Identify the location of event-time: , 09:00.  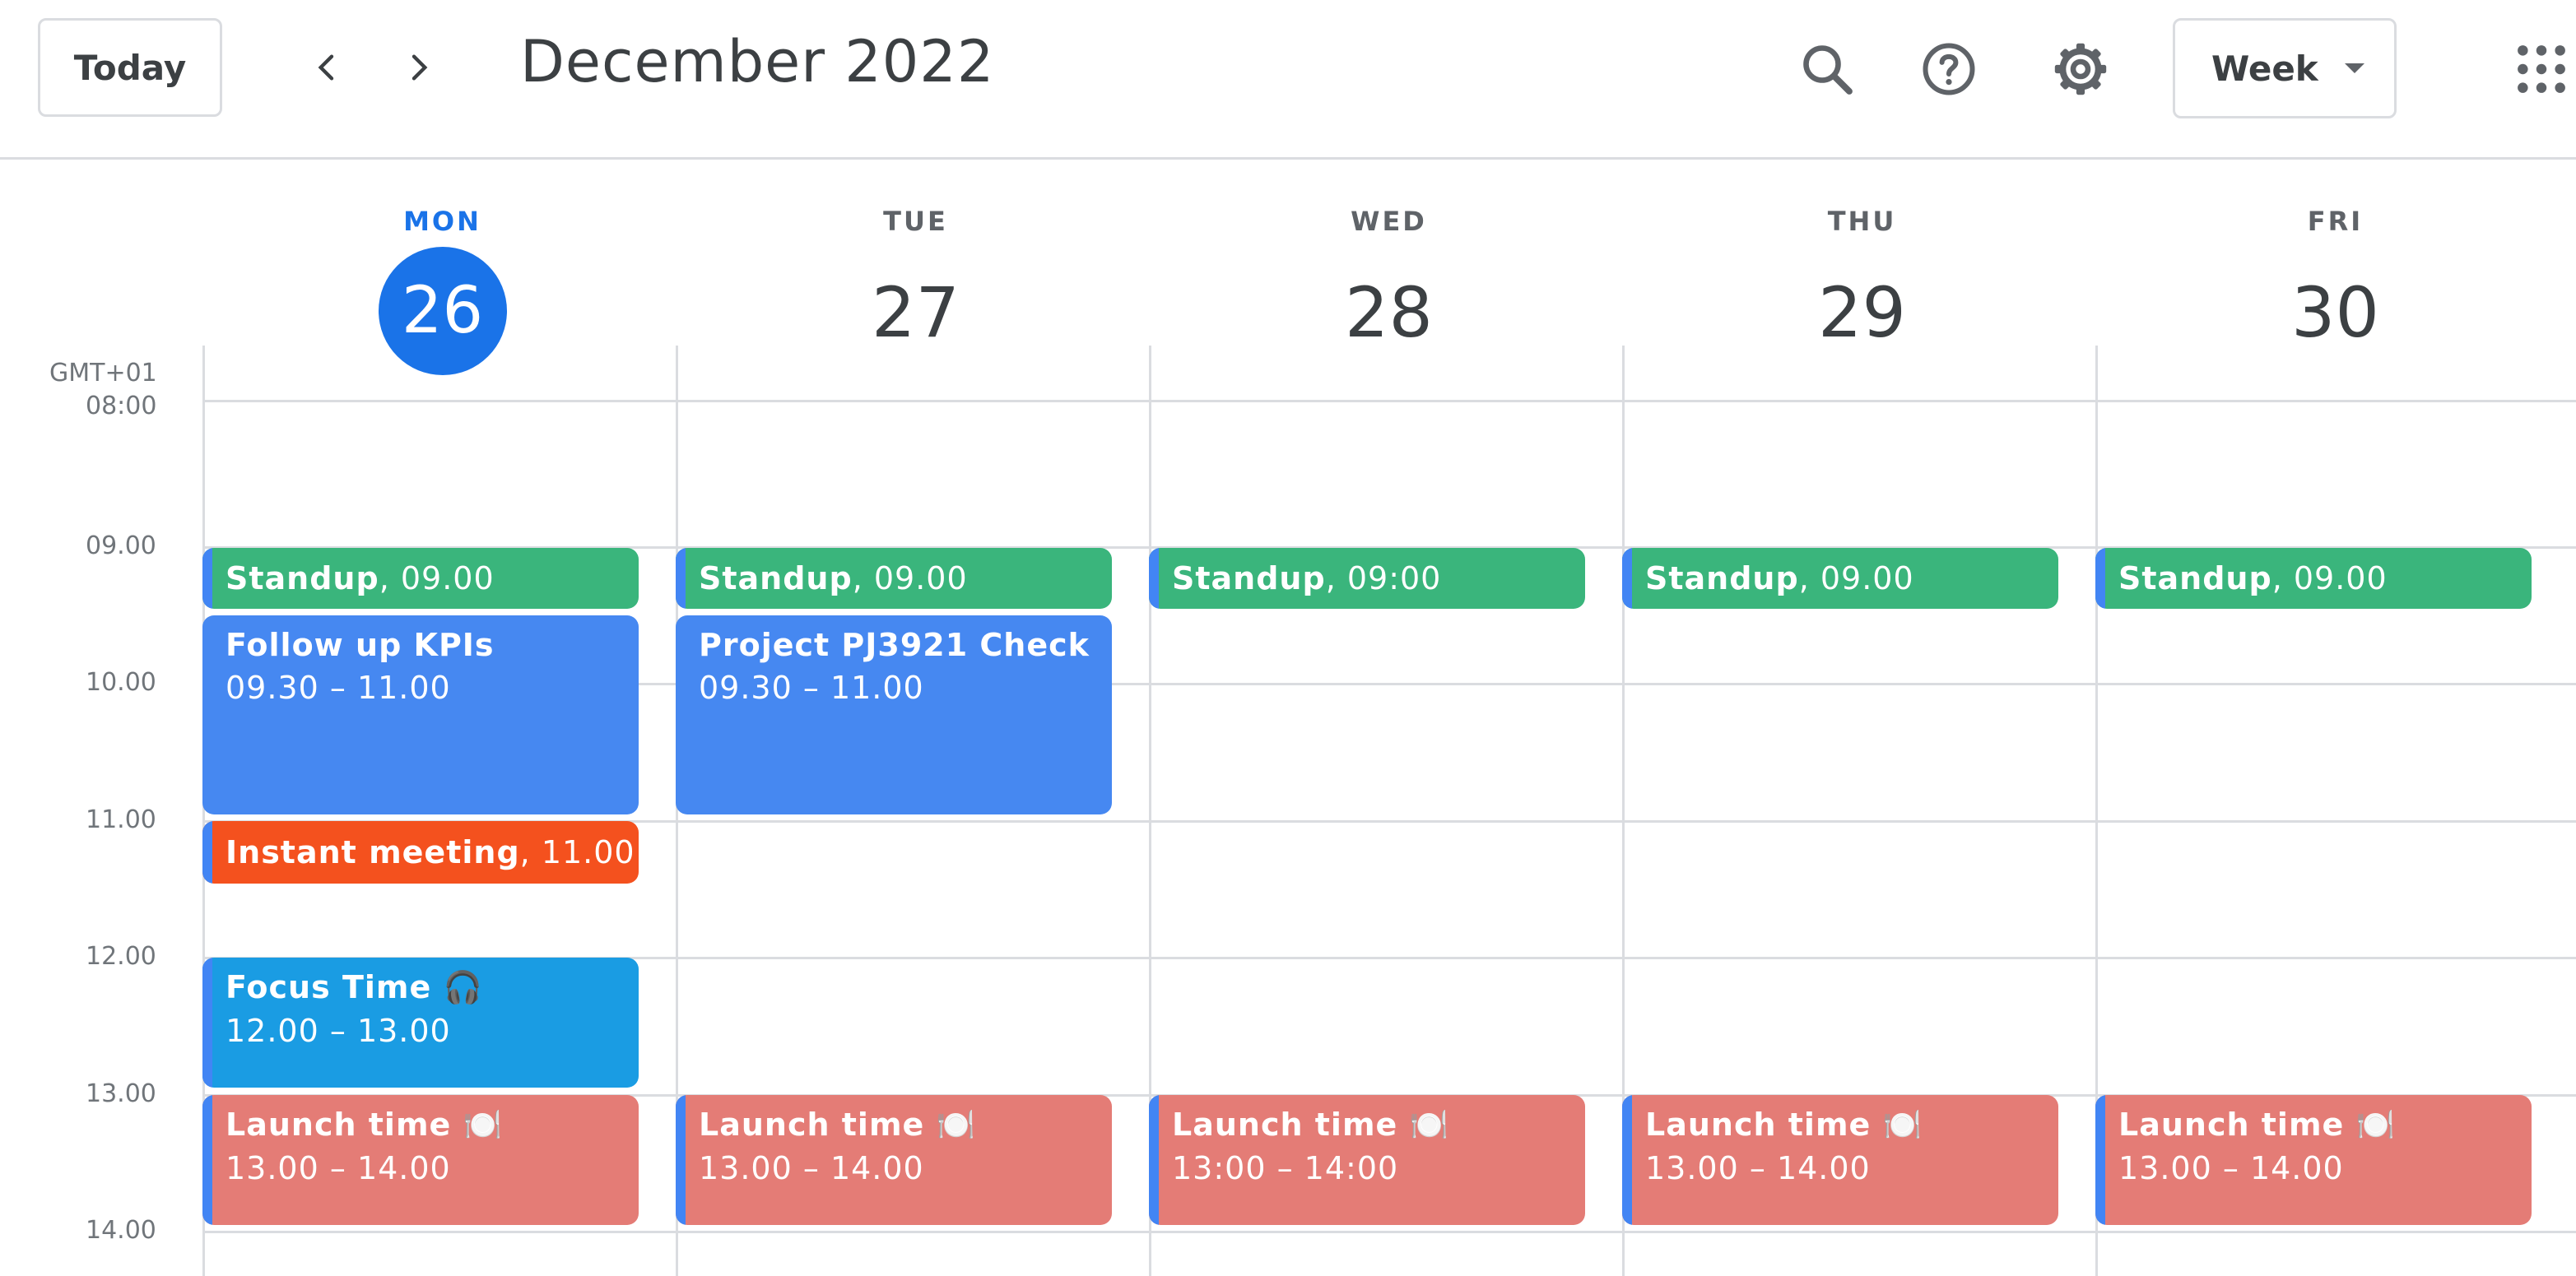
(1383, 578).